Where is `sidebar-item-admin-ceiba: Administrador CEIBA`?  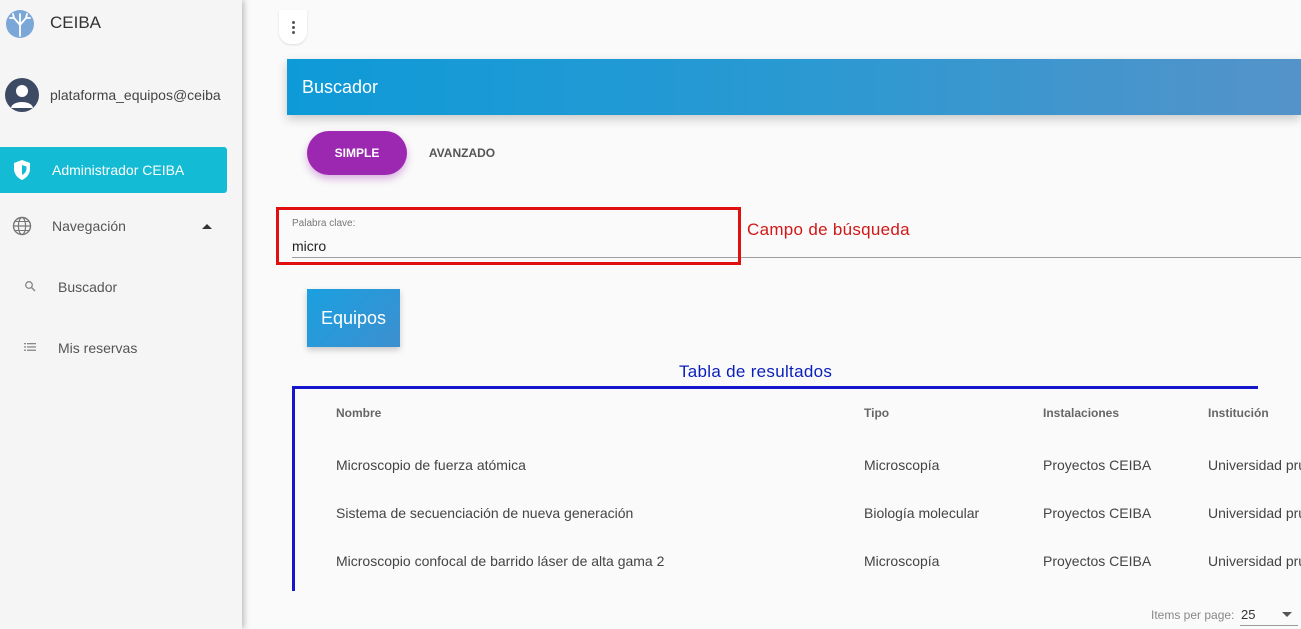
sidebar-item-admin-ceiba: Administrador CEIBA is located at coordinates (113, 170).